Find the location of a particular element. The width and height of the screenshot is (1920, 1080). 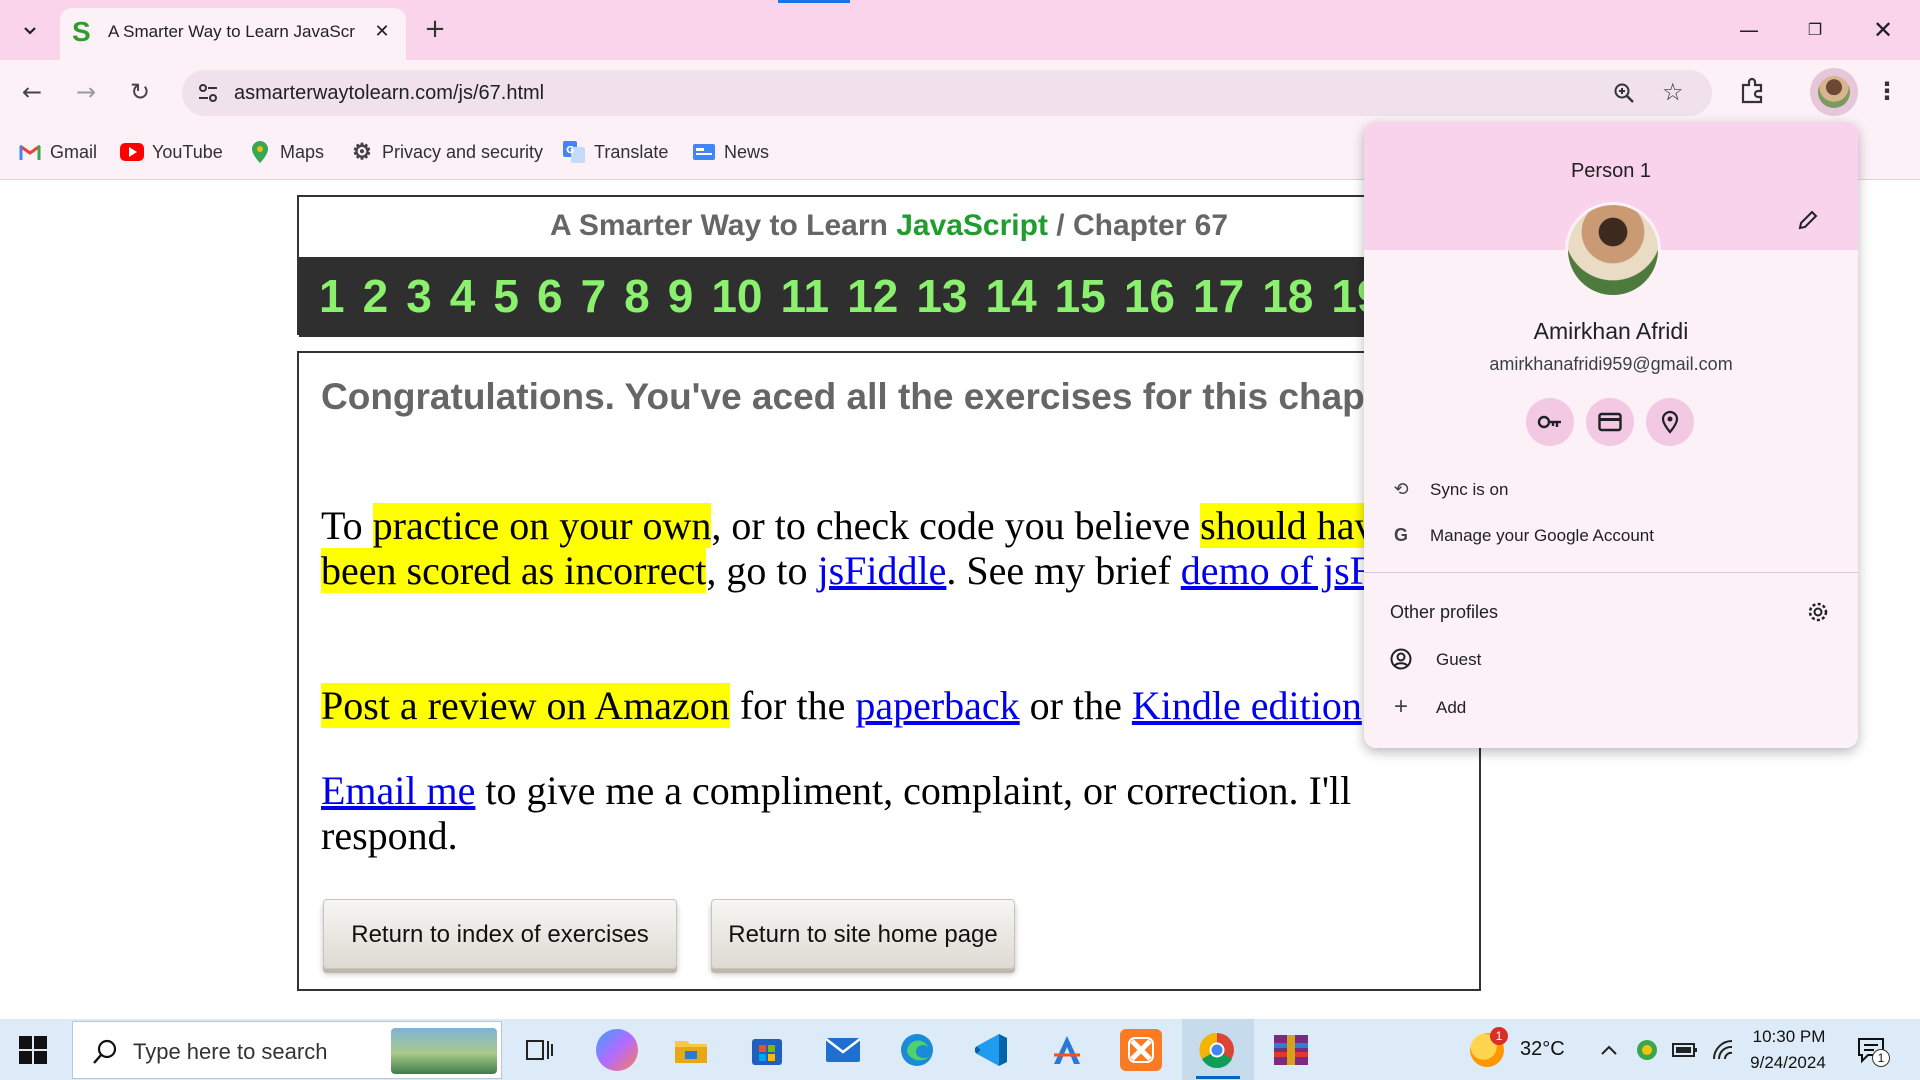

url-text: asmarterwaytolearn.com/js/67.html is located at coordinates (389, 93).